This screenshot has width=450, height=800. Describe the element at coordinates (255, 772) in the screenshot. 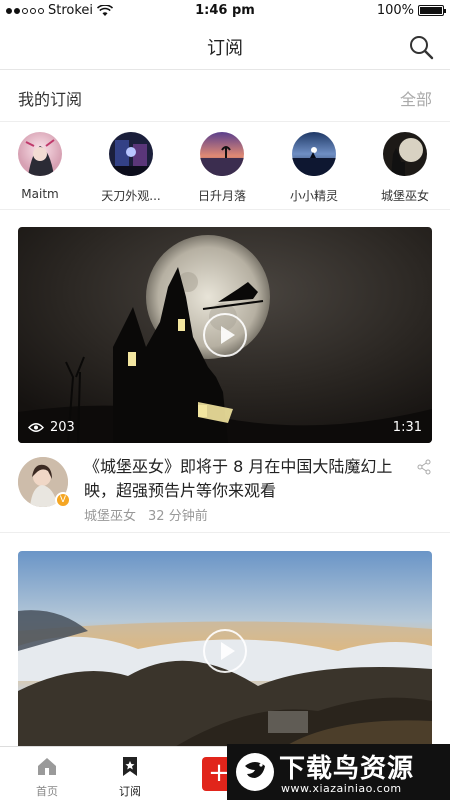

I see `bird-logo-icon` at that location.